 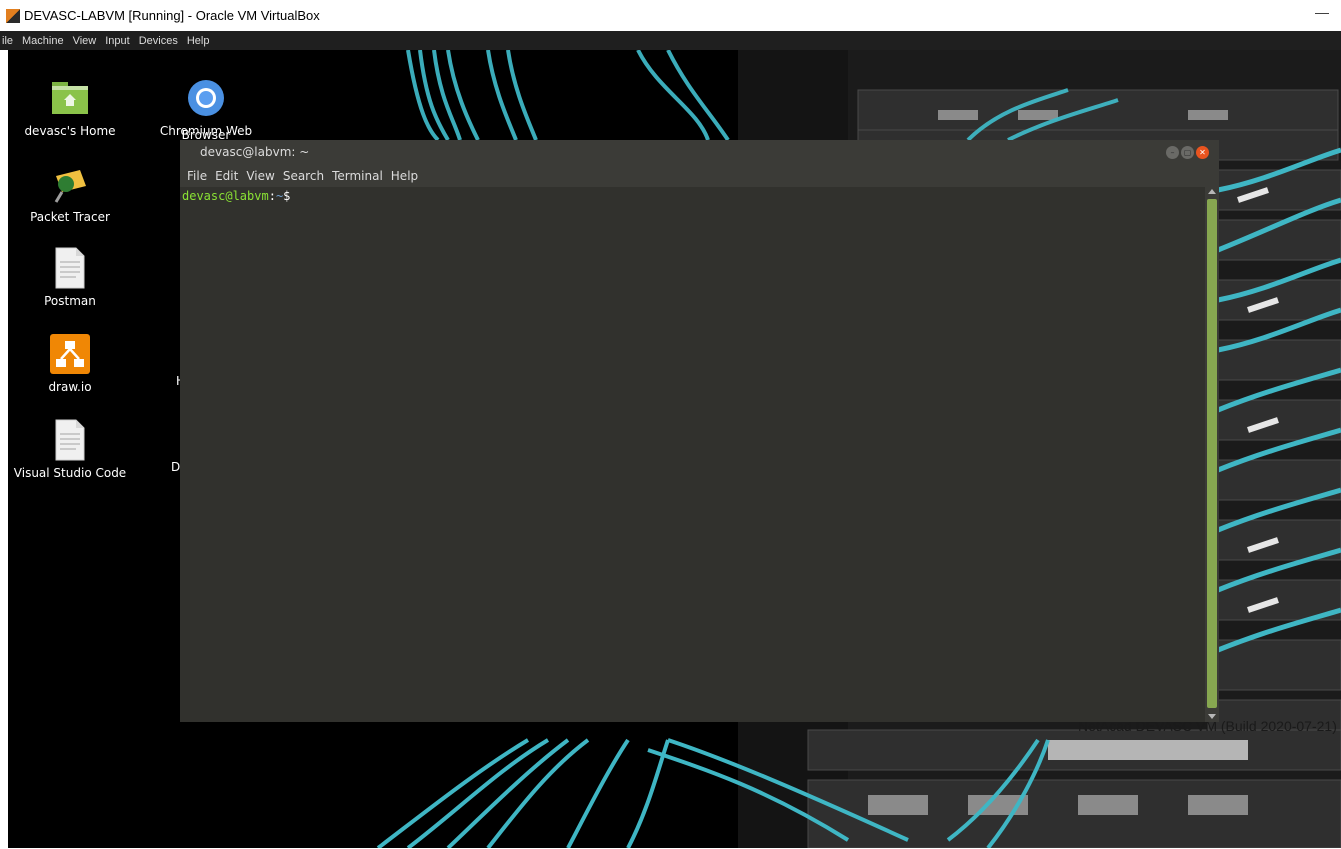 What do you see at coordinates (1172, 152) in the screenshot?
I see `minimize-icon: –` at bounding box center [1172, 152].